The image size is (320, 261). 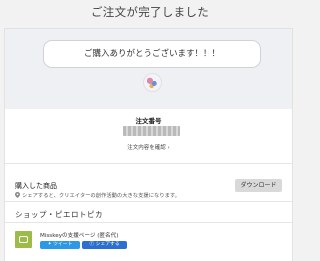 I want to click on purchased-items-title: 購入した商品, so click(x=36, y=186).